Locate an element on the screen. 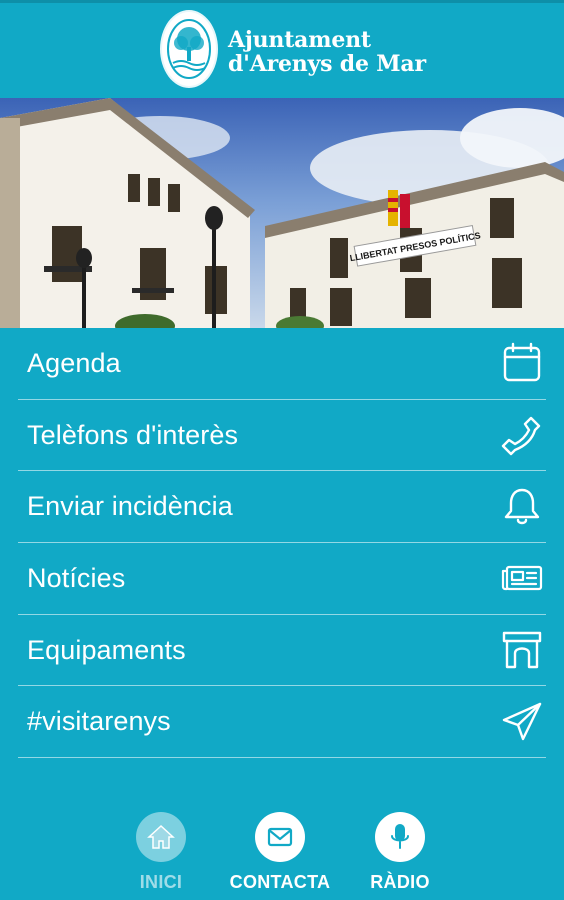  menu-item-label: Telèfons d'interès is located at coordinates (133, 434).